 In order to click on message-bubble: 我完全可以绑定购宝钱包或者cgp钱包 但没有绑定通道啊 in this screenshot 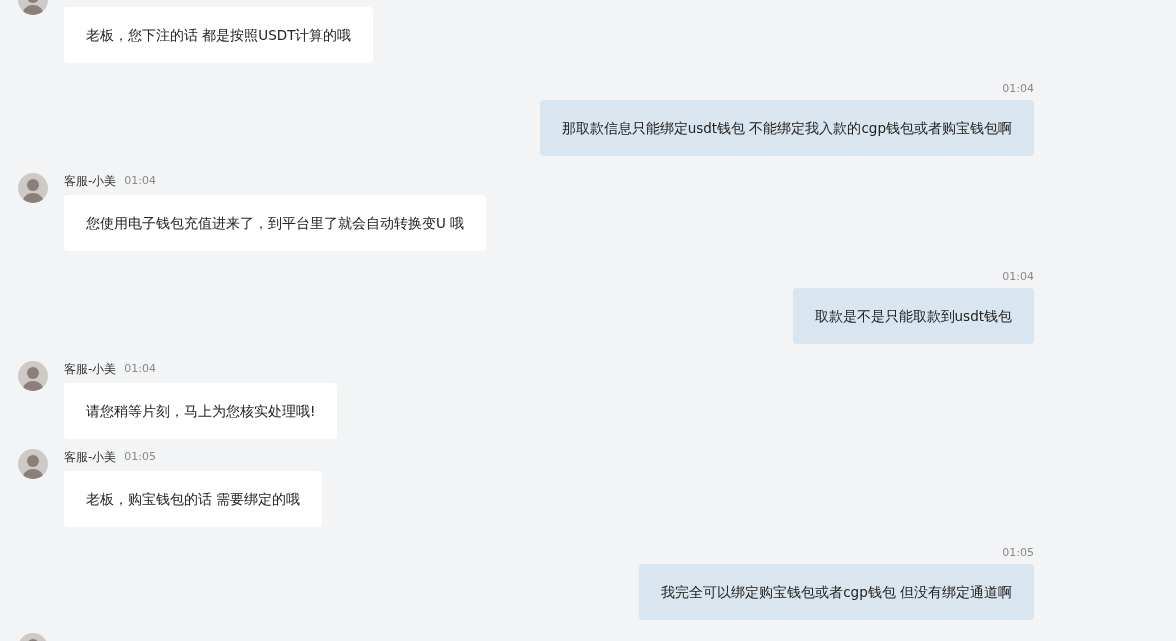, I will do `click(836, 592)`.